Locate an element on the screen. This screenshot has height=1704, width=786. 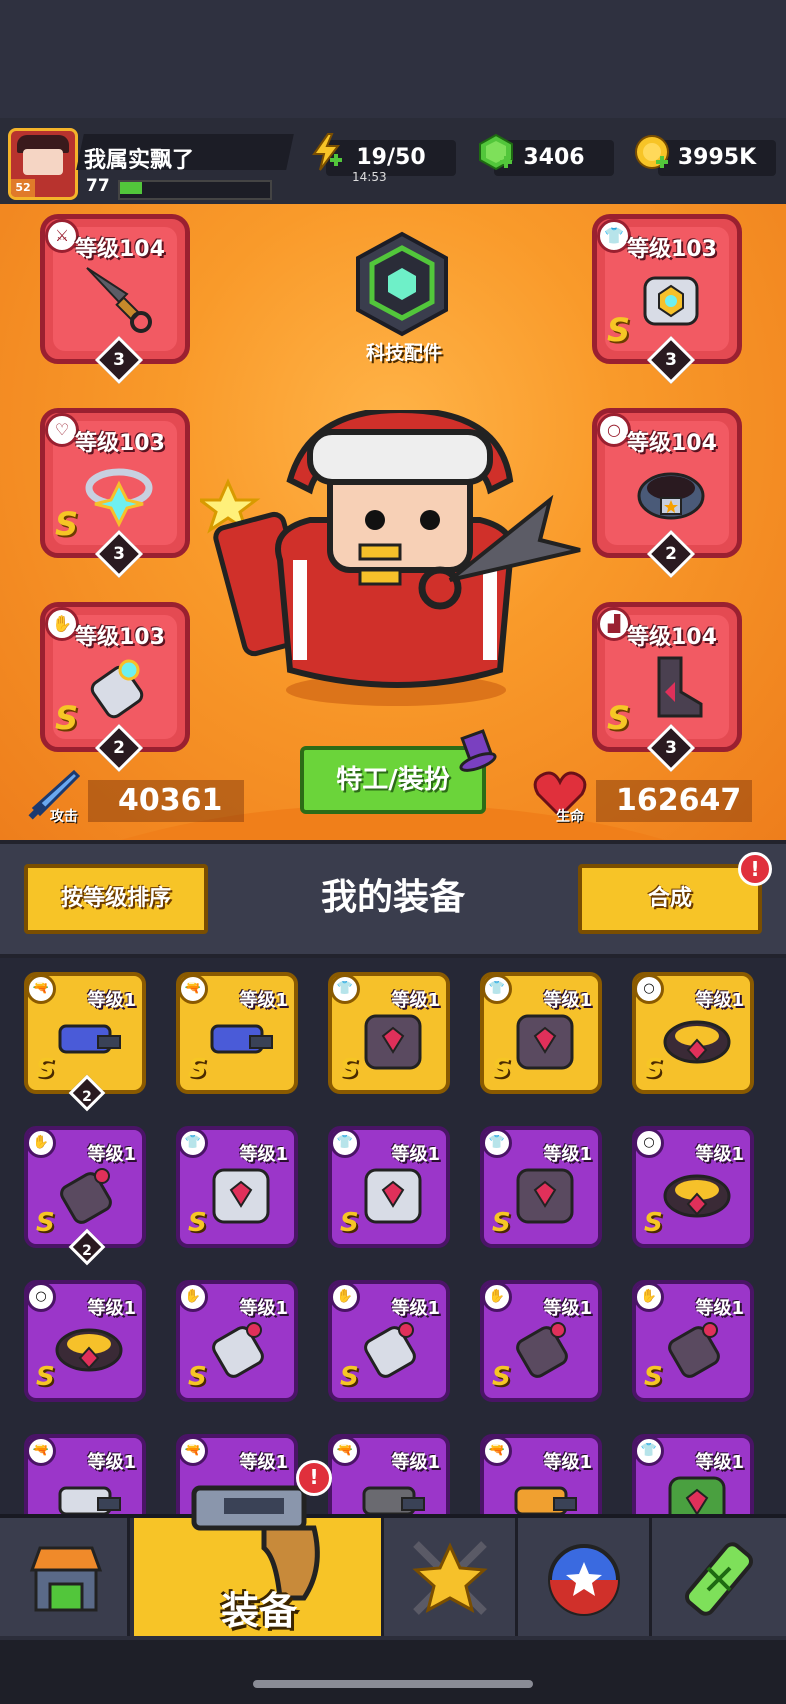
slot-necklace: ♡ 等级103 S 3 is located at coordinates (115, 493).